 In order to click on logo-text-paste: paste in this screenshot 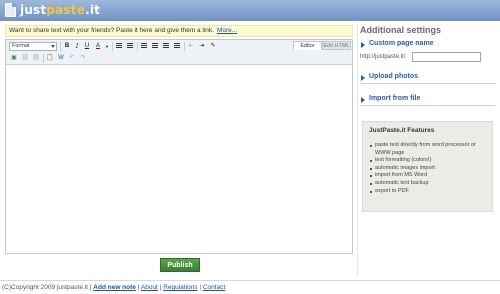, I will do `click(66, 10)`.